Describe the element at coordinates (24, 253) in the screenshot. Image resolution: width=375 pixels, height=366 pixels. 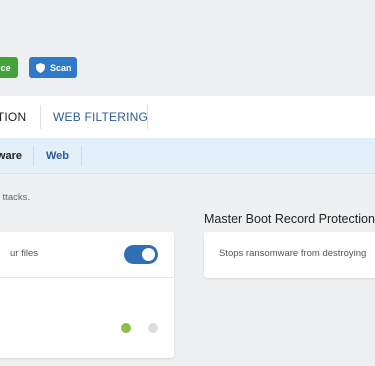
I see `protection-card-text: our files.` at that location.